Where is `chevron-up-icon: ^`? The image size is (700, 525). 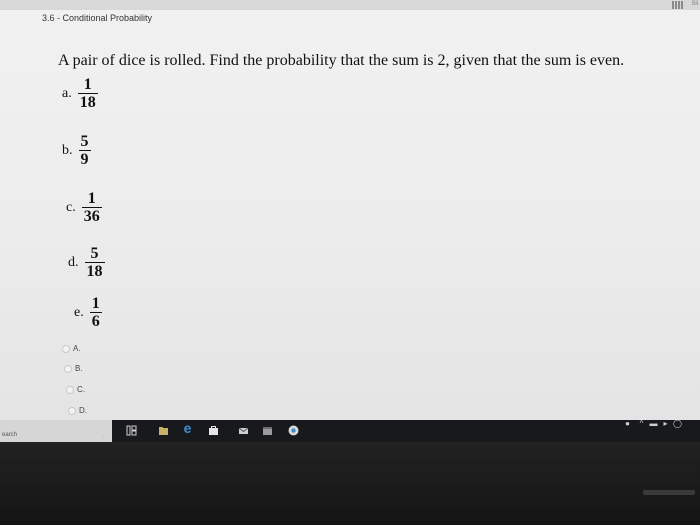
chevron-up-icon: ^ is located at coordinates (641, 423).